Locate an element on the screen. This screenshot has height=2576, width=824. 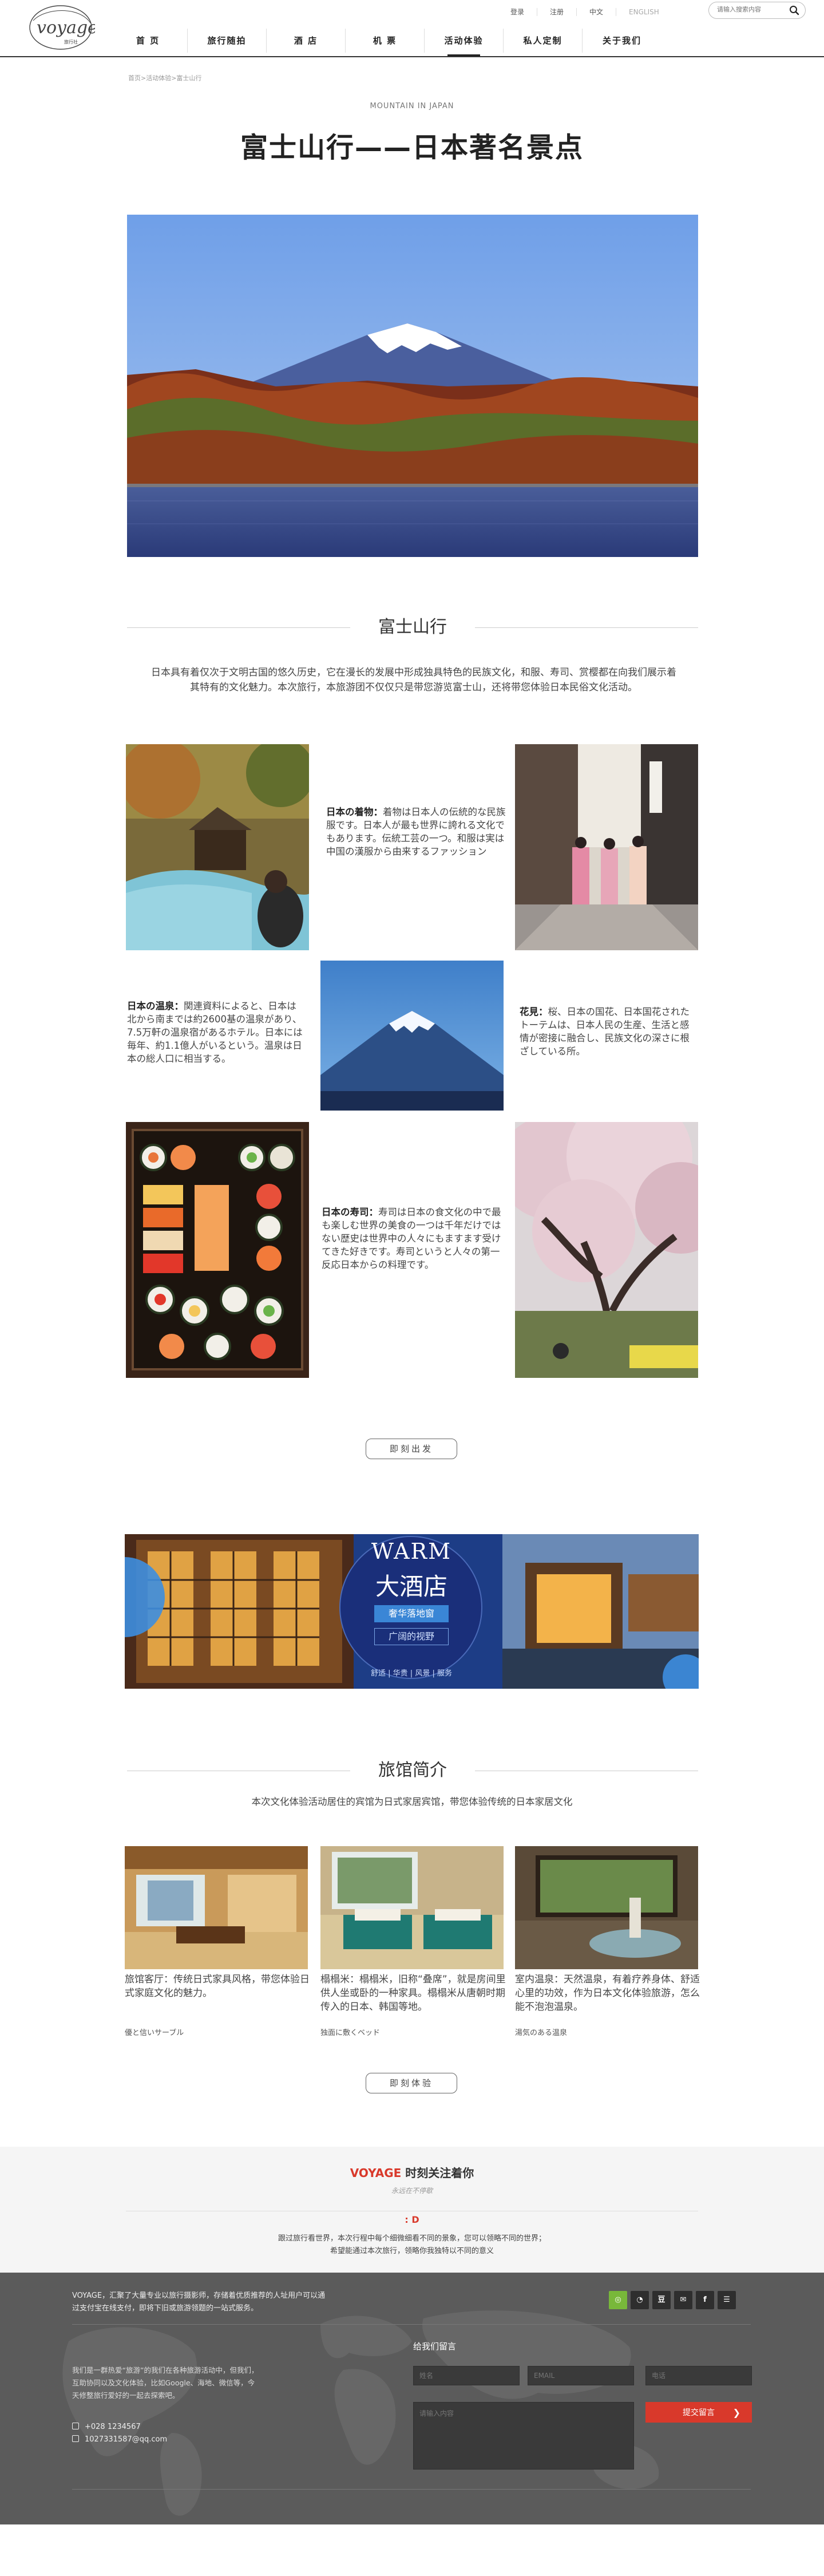
sushi-title: 日本の寿司： is located at coordinates (350, 1212).